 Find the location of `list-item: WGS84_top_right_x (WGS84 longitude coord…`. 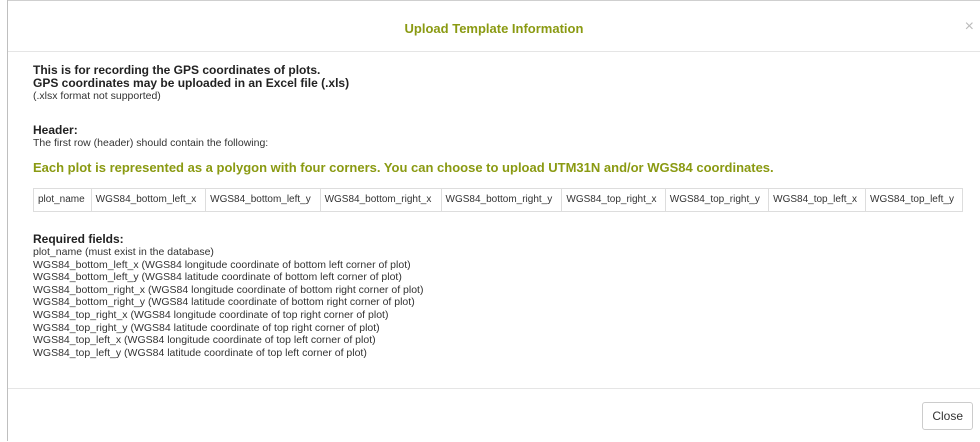

list-item: WGS84_top_right_x (WGS84 longitude coord… is located at coordinates (211, 314).